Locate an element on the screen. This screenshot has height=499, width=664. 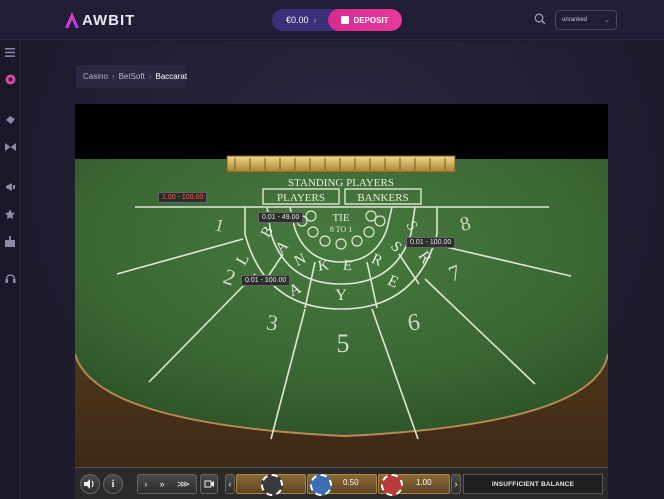
menu-icon is located at coordinates (10, 52).